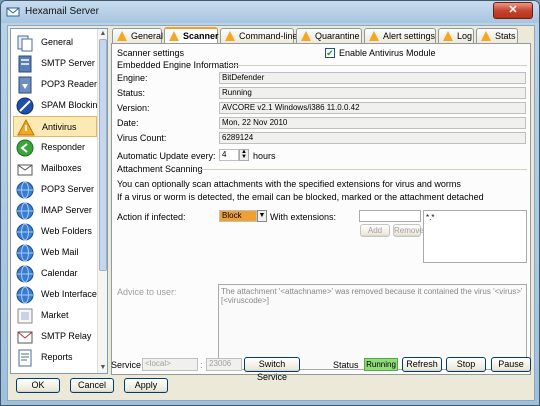  Describe the element at coordinates (25, 106) in the screenshot. I see `spam-blocking-icon` at that location.